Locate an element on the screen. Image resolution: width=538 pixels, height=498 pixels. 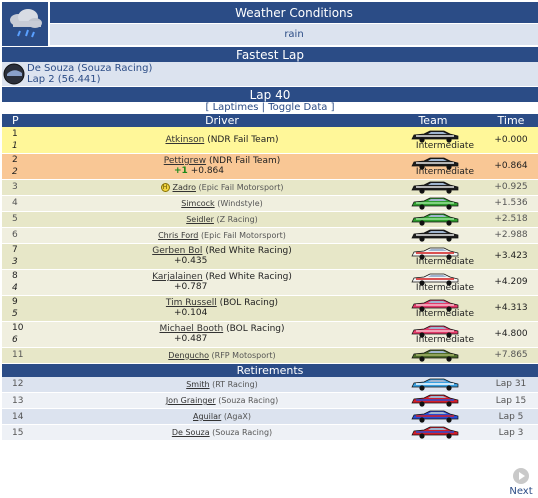
tyre-type: Intermediate is located at coordinates (444, 145).